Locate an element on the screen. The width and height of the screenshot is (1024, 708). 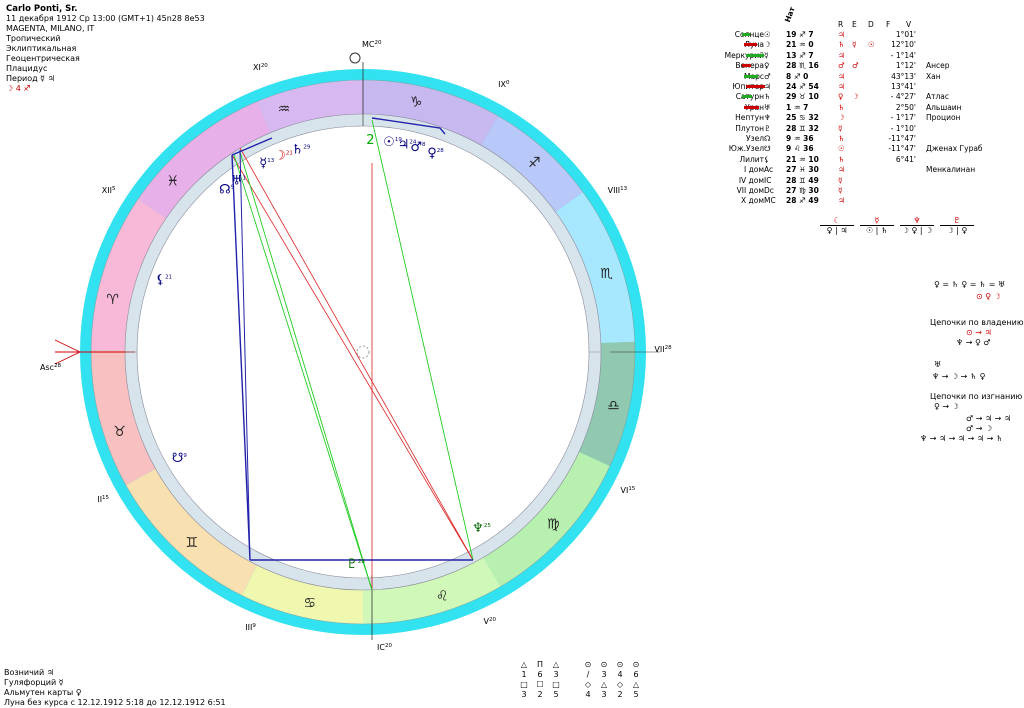
aspect-legend: △ Π △ ⊙ ⊙ ⊙ ⊙ 1 6 3/3 4 6 □ ☐ □ ◇ △ ◇ △ 3 2 5 4 3 2 5 is located at coordinates (578, 682).